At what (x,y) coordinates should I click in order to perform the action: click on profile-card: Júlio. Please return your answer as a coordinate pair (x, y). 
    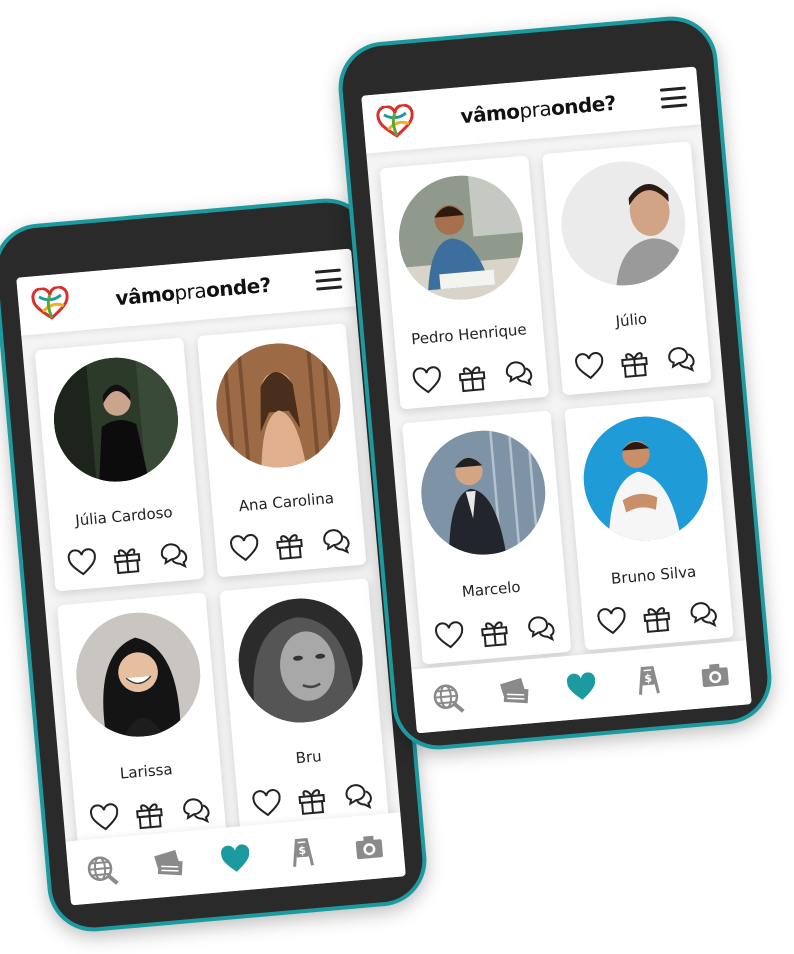
    Looking at the image, I should click on (627, 268).